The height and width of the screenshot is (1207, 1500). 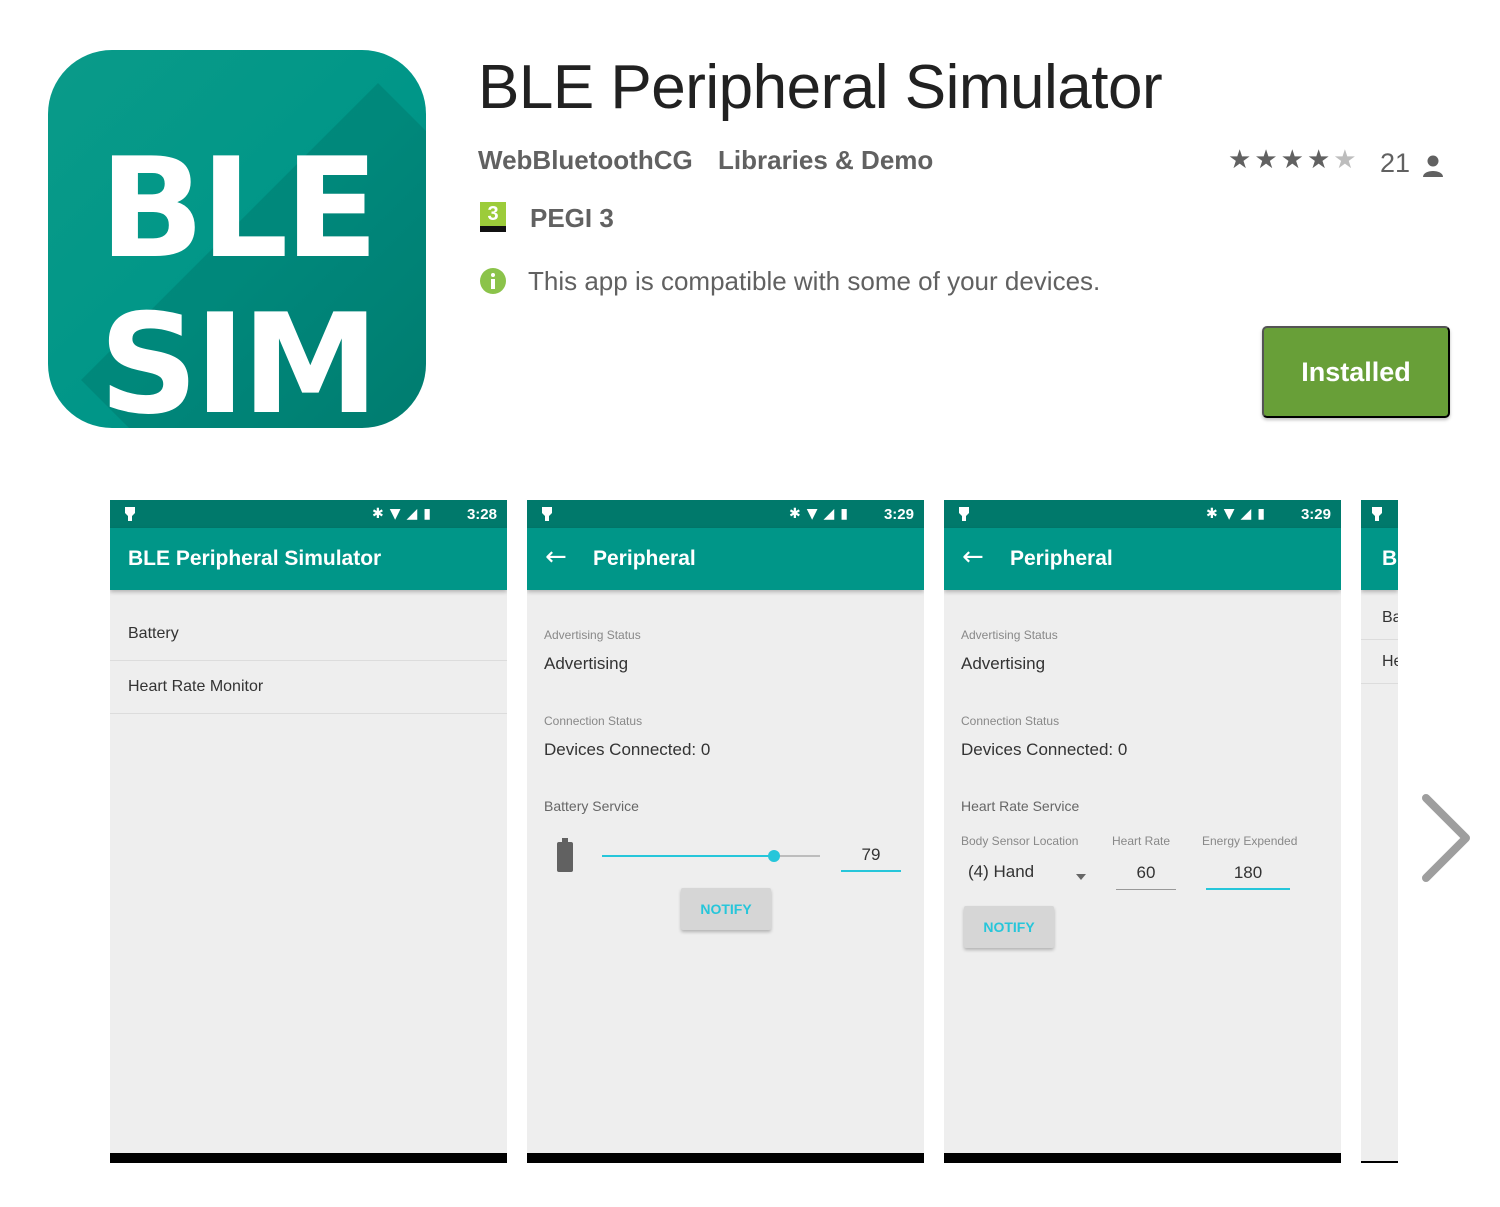 What do you see at coordinates (1141, 841) in the screenshot?
I see `heart-rate-caption: Heart Rate` at bounding box center [1141, 841].